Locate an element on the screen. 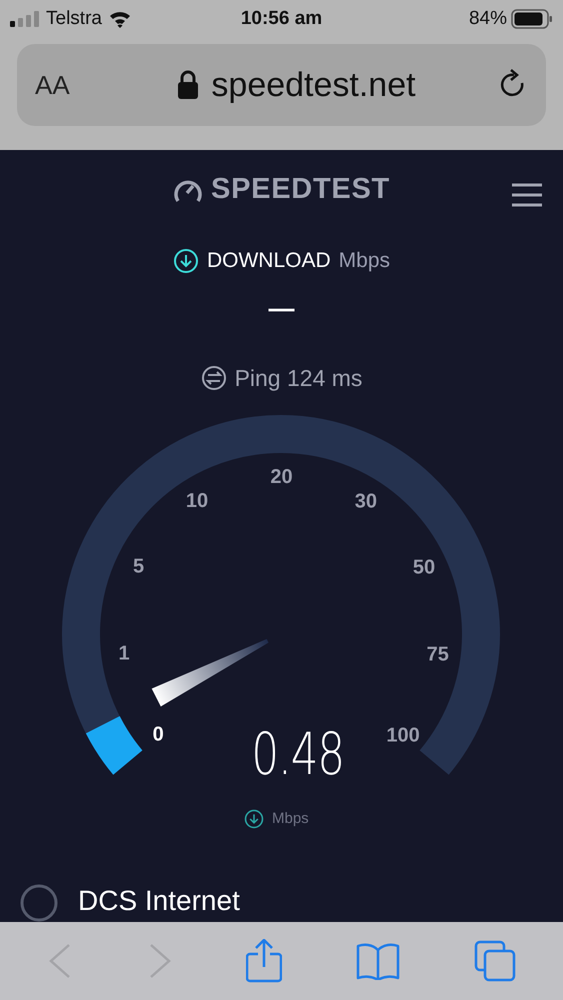 The width and height of the screenshot is (563, 1000). scale-label: 20 is located at coordinates (281, 477).